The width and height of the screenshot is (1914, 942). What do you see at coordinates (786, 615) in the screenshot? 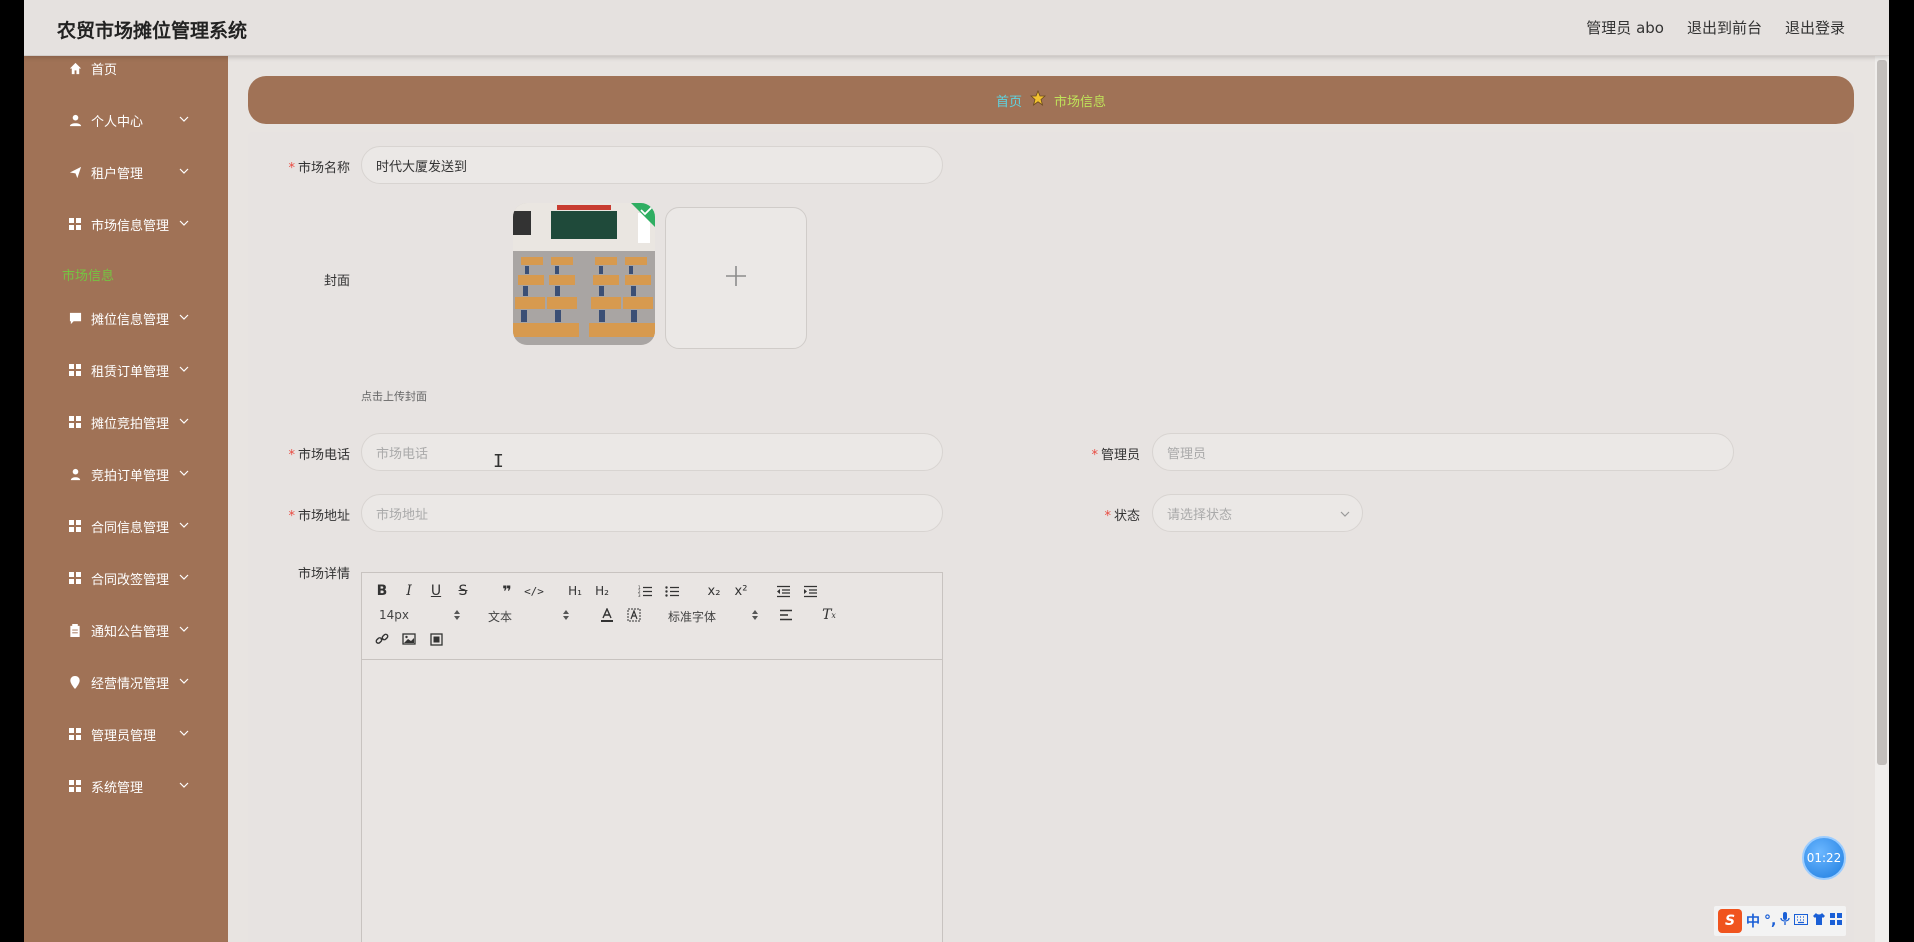
I see `align-icon` at bounding box center [786, 615].